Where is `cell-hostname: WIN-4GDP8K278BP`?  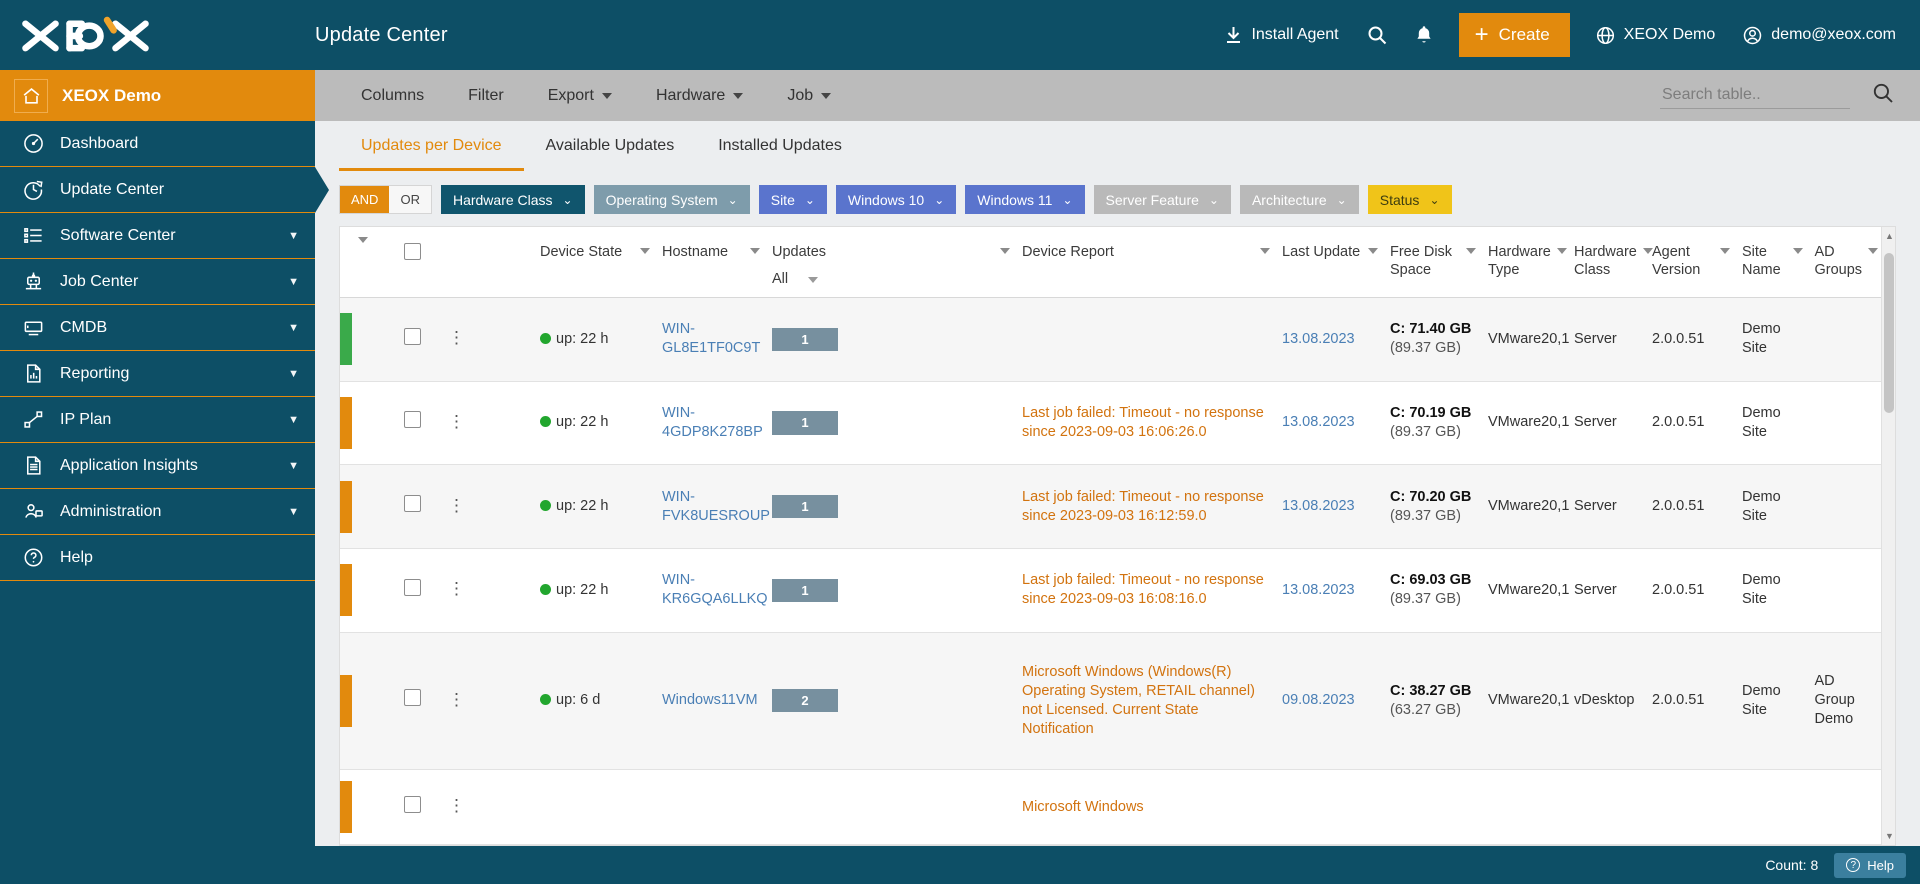
cell-hostname: WIN-4GDP8K278BP is located at coordinates (711, 423).